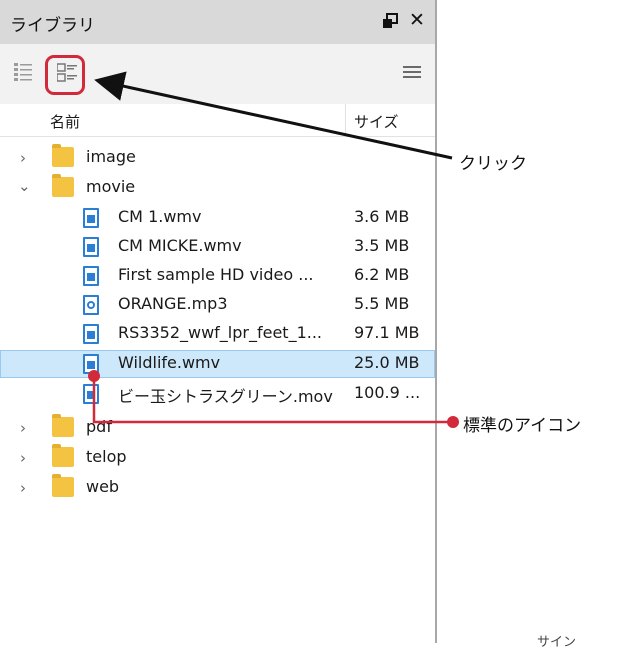  I want to click on file-size: 6.2 MB, so click(382, 274).